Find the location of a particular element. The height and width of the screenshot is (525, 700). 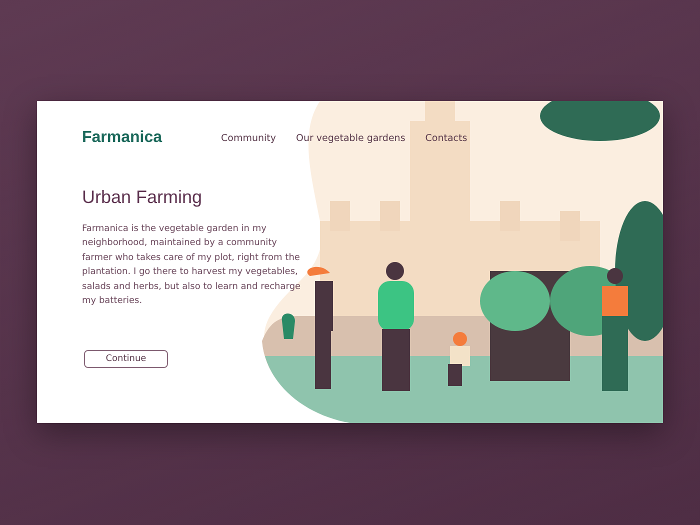

hero-text: Farmanica is the vegetable garden in my neighborhood, maintained by a community farmer who takes care of my plot, right from the plantation. I go there to harvest my vegetables, salads and herbs, but also to learn and recharge my batteries. is located at coordinates (192, 265).